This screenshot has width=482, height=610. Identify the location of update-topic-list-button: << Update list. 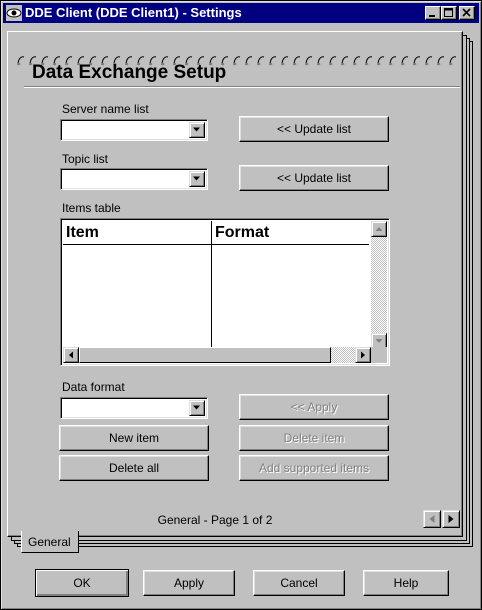
(314, 178).